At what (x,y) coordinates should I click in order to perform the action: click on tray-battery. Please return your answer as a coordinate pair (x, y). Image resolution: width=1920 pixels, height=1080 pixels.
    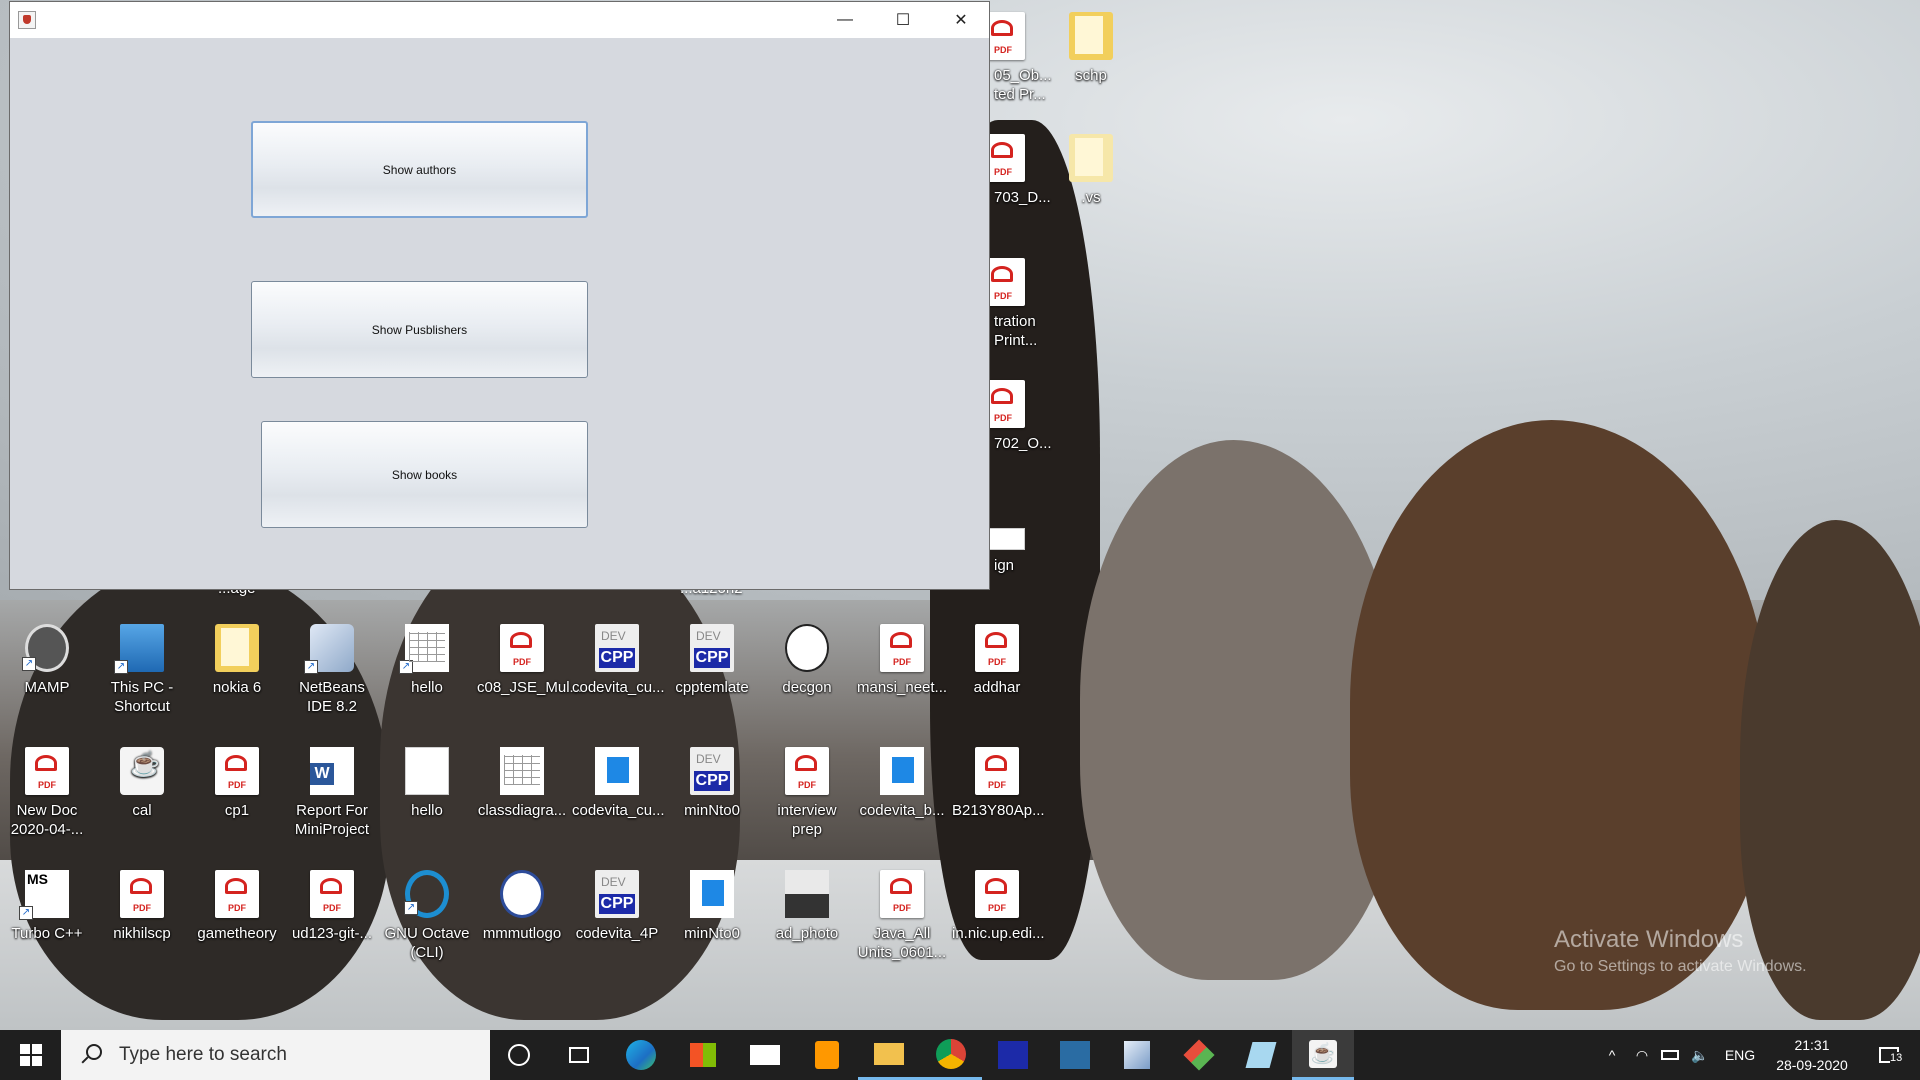
    Looking at the image, I should click on (1670, 1055).